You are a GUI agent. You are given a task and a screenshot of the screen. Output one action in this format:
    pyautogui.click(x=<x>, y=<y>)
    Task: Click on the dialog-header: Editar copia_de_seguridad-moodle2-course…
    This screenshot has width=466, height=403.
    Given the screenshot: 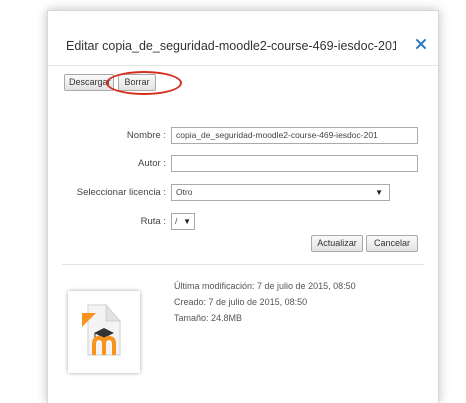 What is the action you would take?
    pyautogui.click(x=243, y=38)
    